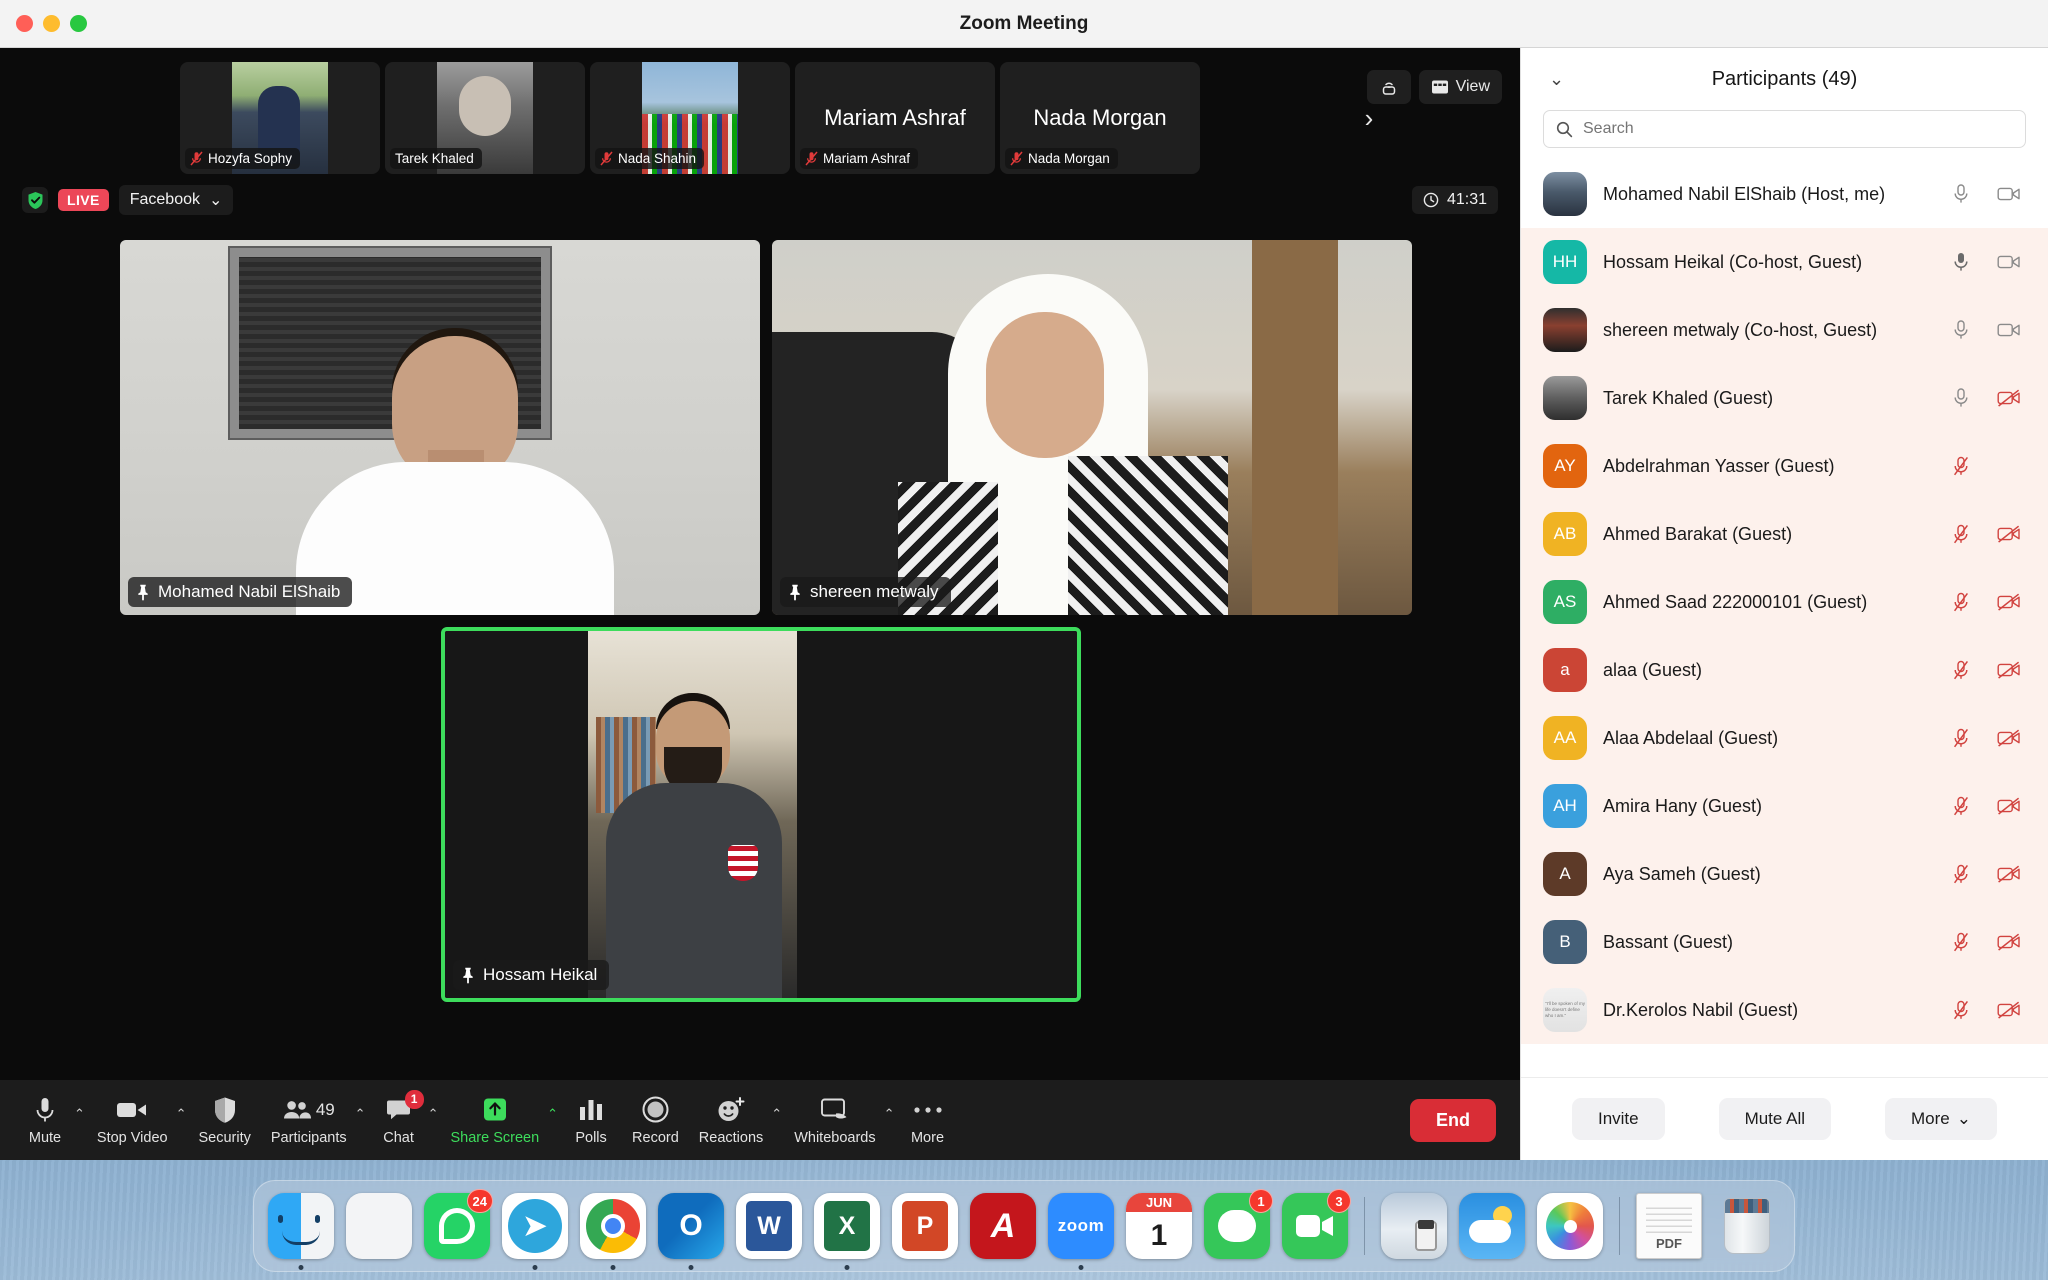 This screenshot has height=1280, width=2048. I want to click on collapse-panel-chevron-icon: ⌄, so click(1556, 79).